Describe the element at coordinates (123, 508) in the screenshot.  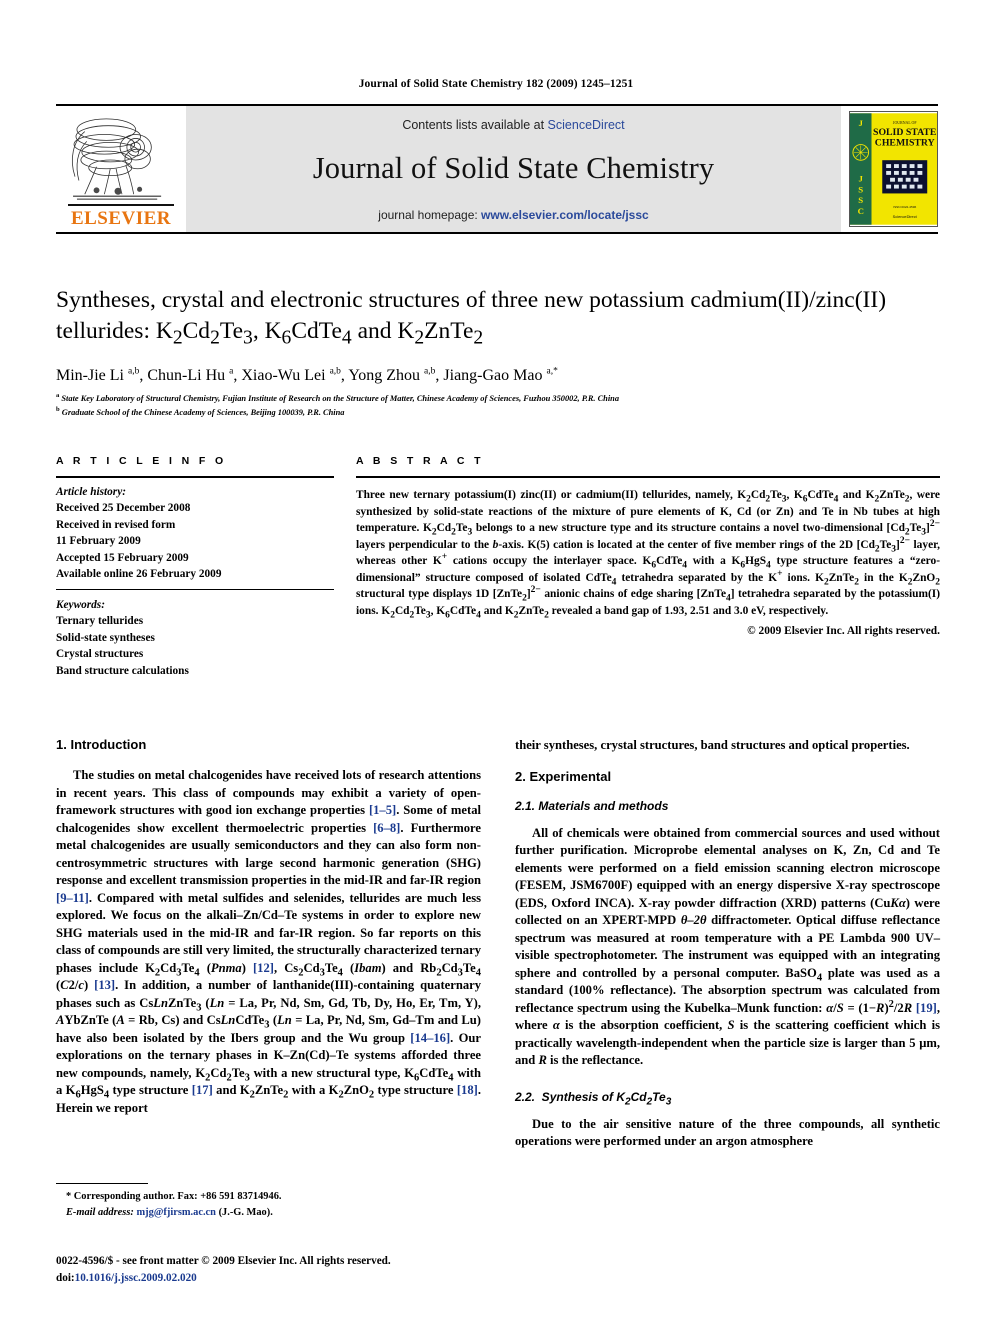
I see `history-item: Received 25 December 2008` at that location.